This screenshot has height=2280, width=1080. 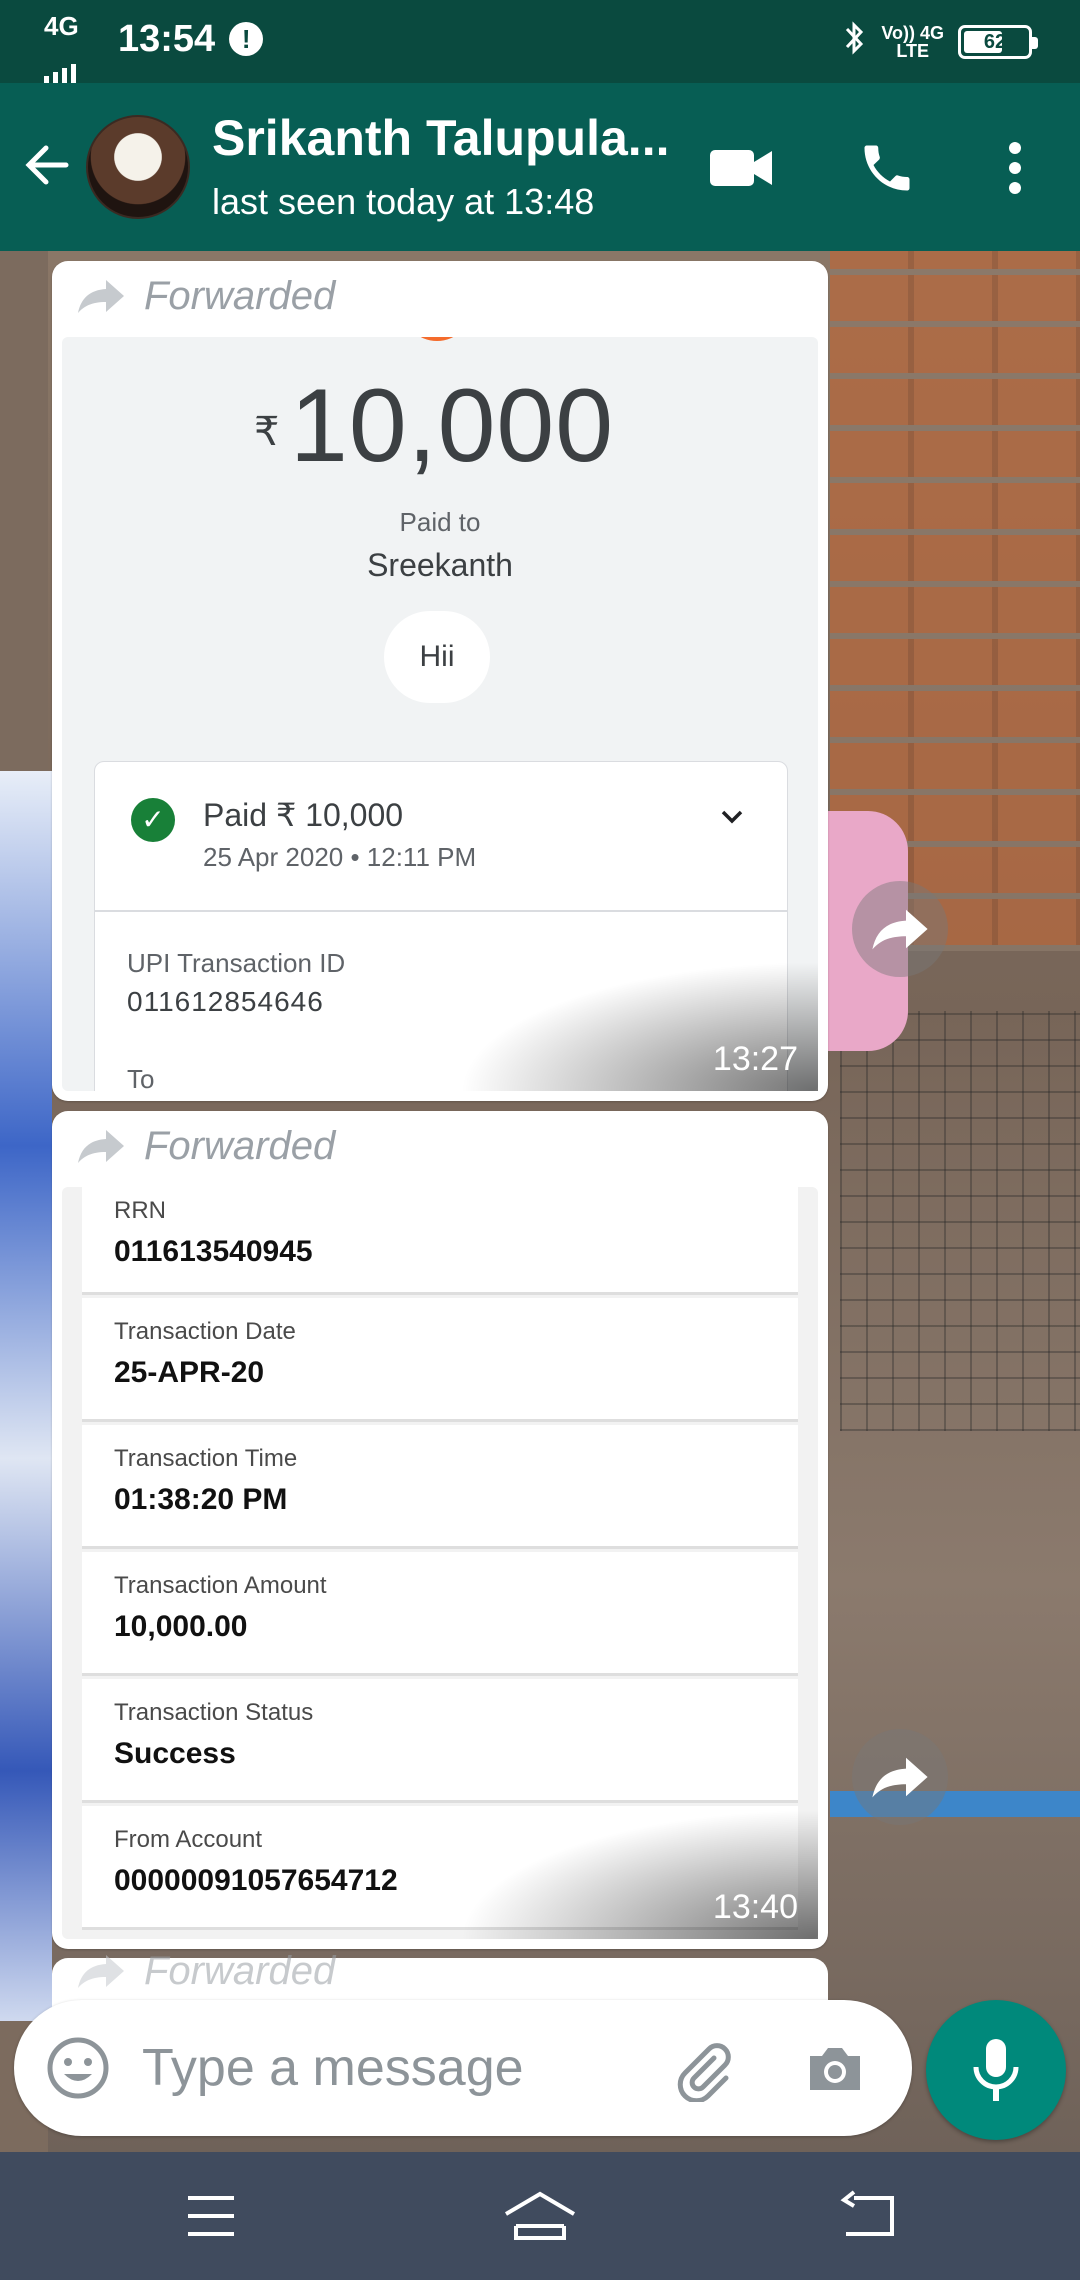 I want to click on receipt-row-label: Transaction Amount, so click(x=220, y=1585).